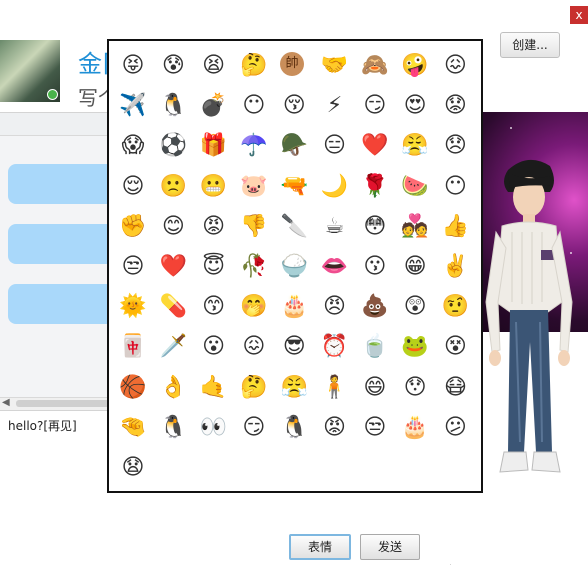 This screenshot has height=565, width=588. Describe the element at coordinates (214, 388) in the screenshot. I see `emoji-item: 🤙` at that location.